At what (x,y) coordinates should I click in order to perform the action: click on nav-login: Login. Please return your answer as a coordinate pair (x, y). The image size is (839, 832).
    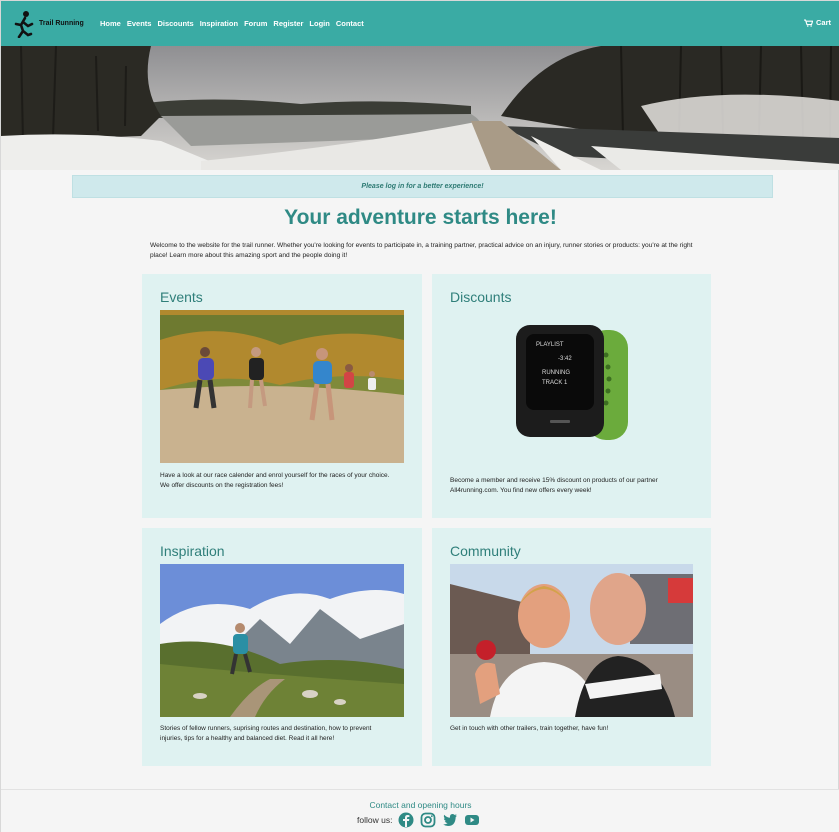
    Looking at the image, I should click on (319, 23).